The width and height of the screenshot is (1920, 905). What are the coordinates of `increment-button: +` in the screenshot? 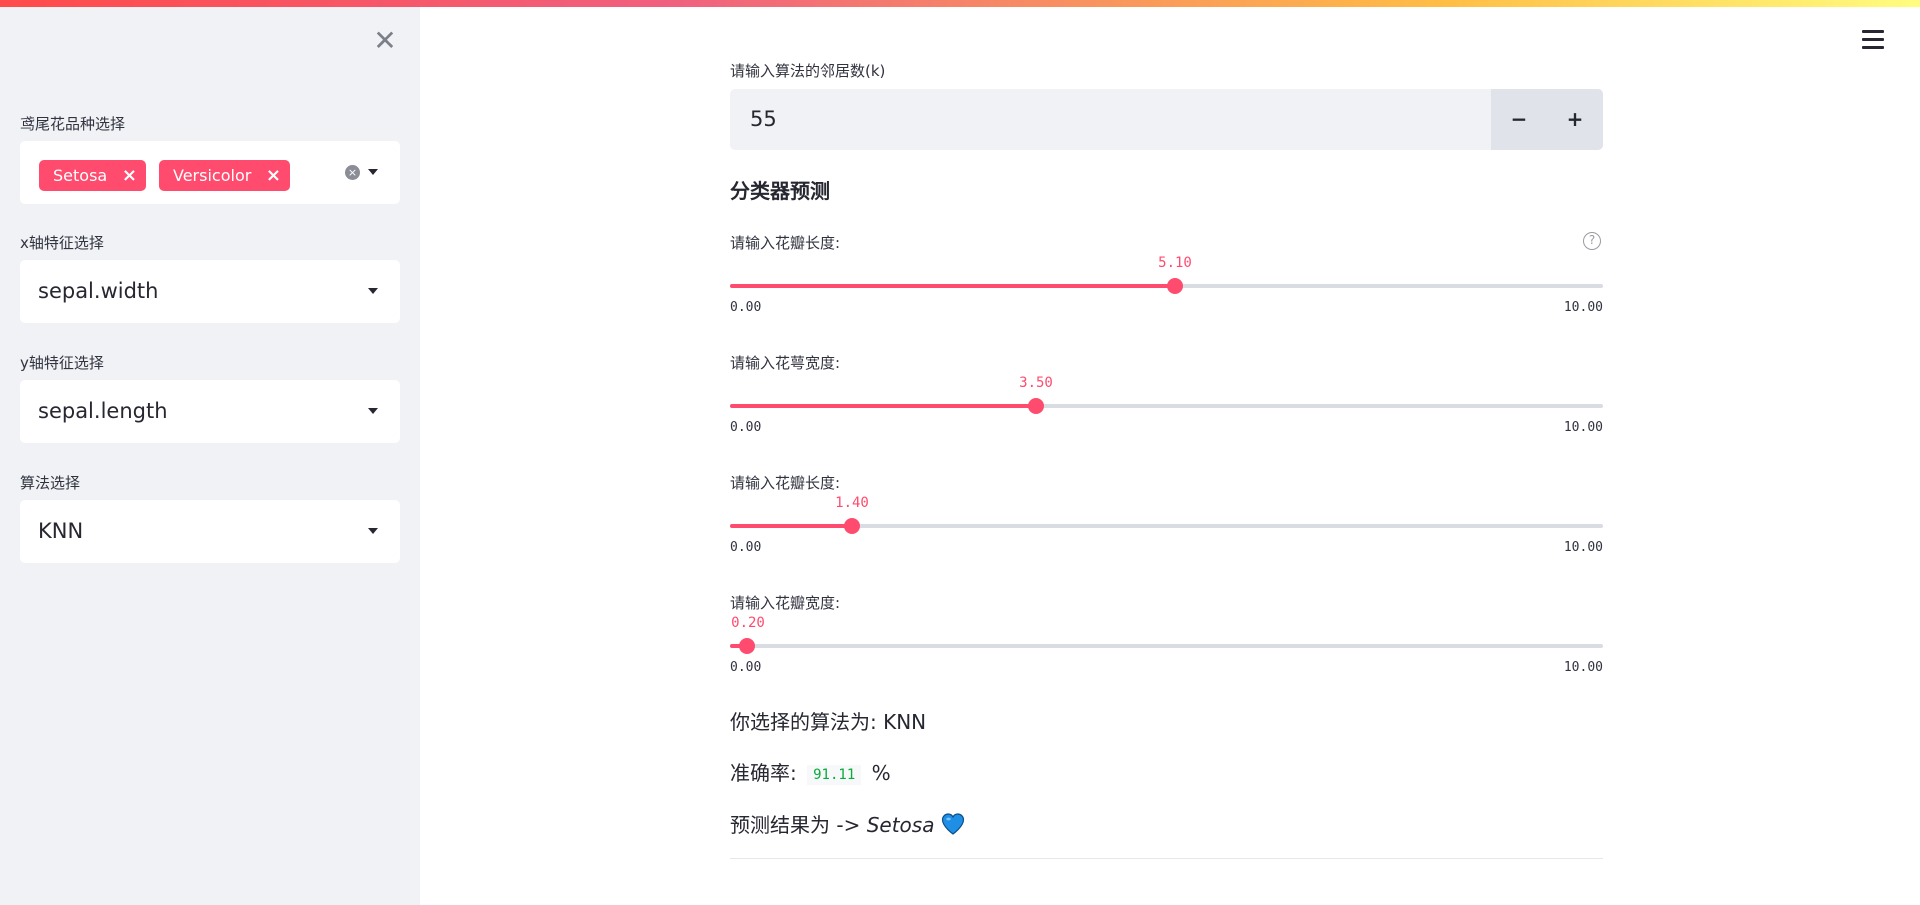 It's located at (1575, 119).